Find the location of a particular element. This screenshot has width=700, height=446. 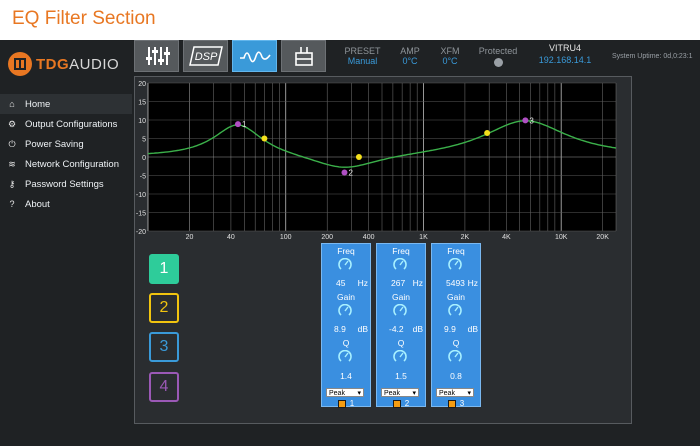

band-number: 1 is located at coordinates (352, 403).